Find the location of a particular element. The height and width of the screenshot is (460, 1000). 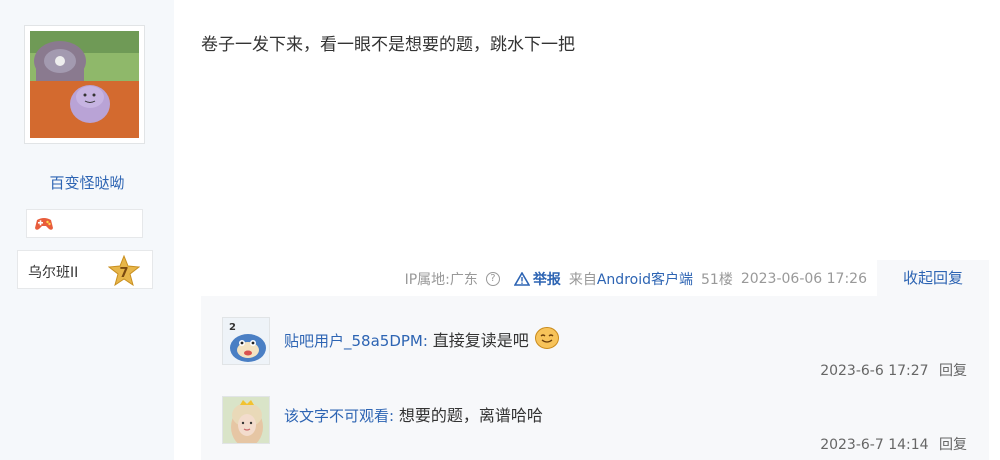

reply-username-link: 该文字不可观看 is located at coordinates (336, 416).